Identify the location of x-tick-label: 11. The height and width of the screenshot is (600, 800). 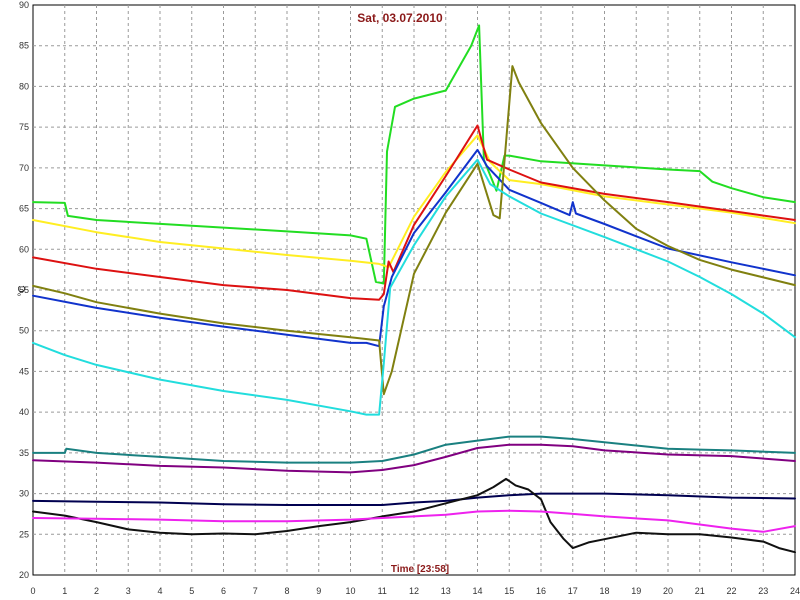
(382, 591).